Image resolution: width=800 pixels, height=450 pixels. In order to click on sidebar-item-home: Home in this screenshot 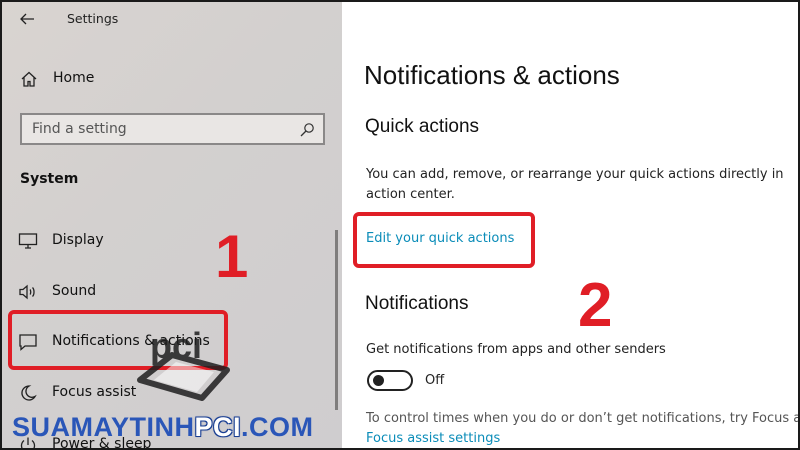, I will do `click(172, 79)`.